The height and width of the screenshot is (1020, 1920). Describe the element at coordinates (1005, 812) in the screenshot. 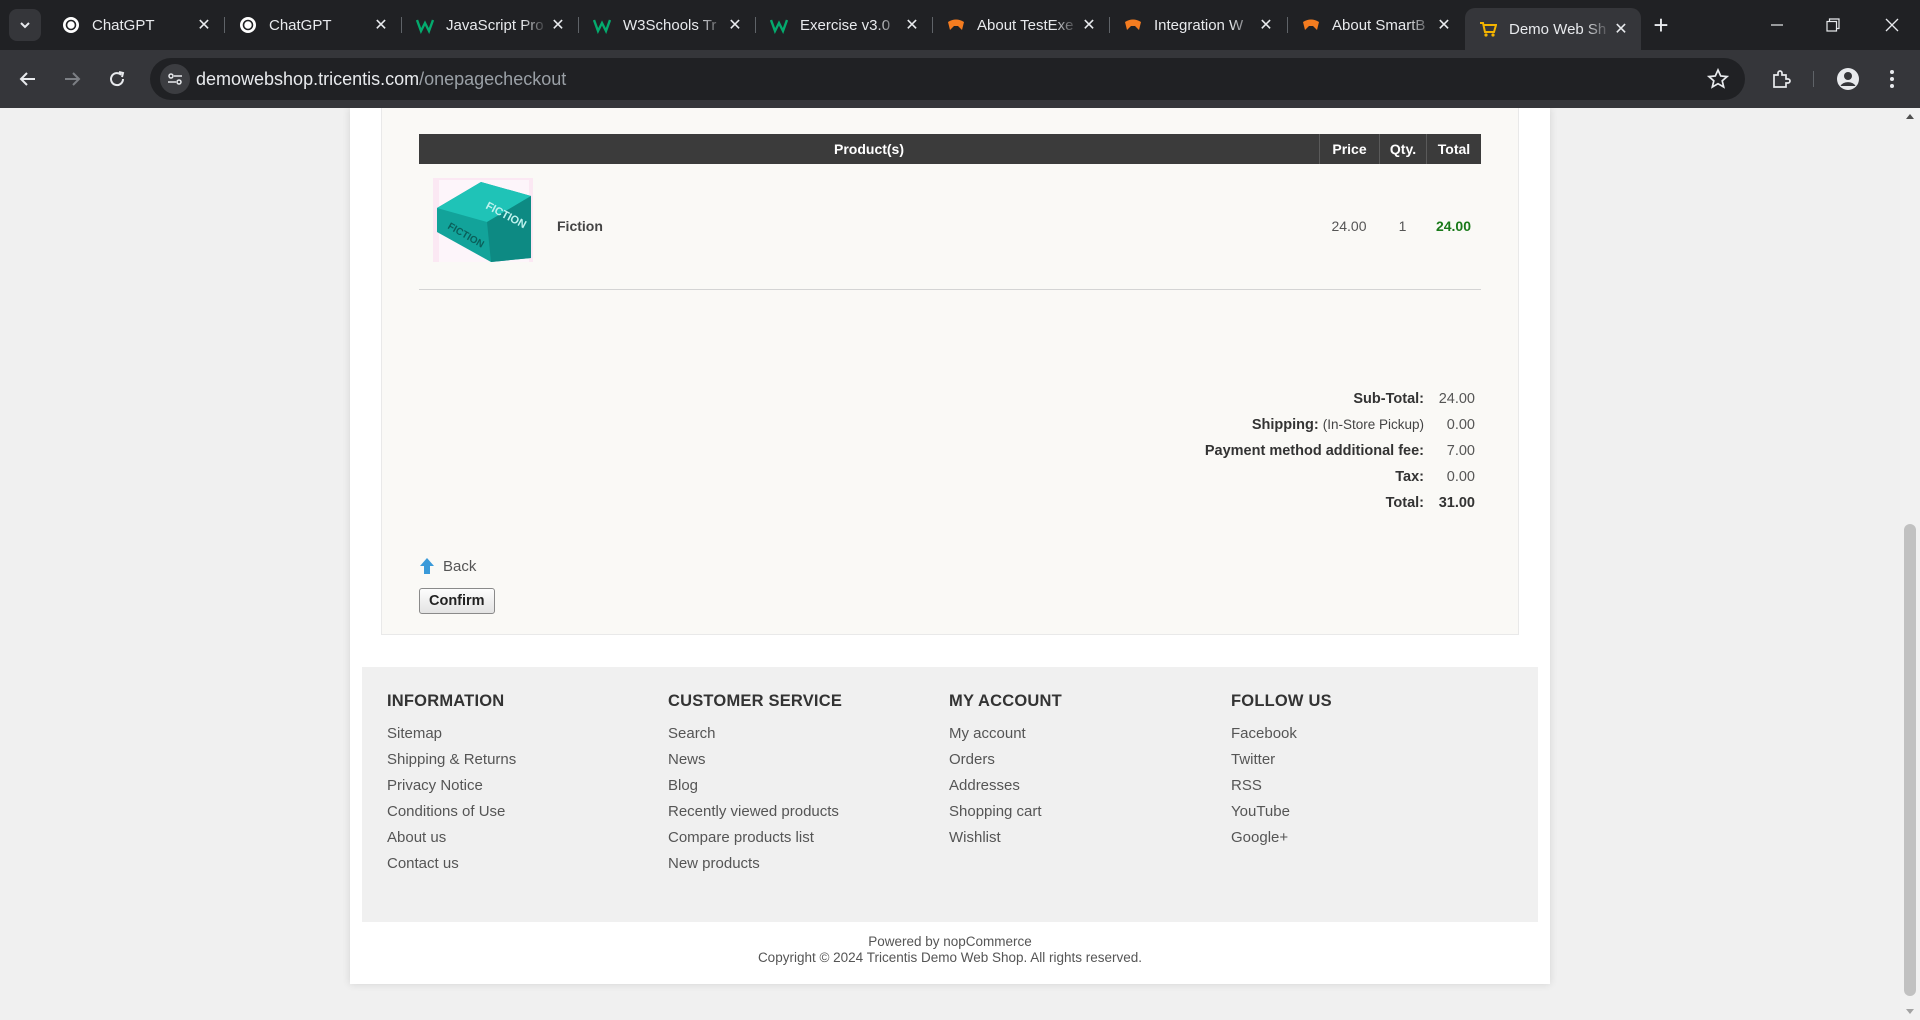

I see `footer-link-shopping-cart: Shopping cart` at that location.